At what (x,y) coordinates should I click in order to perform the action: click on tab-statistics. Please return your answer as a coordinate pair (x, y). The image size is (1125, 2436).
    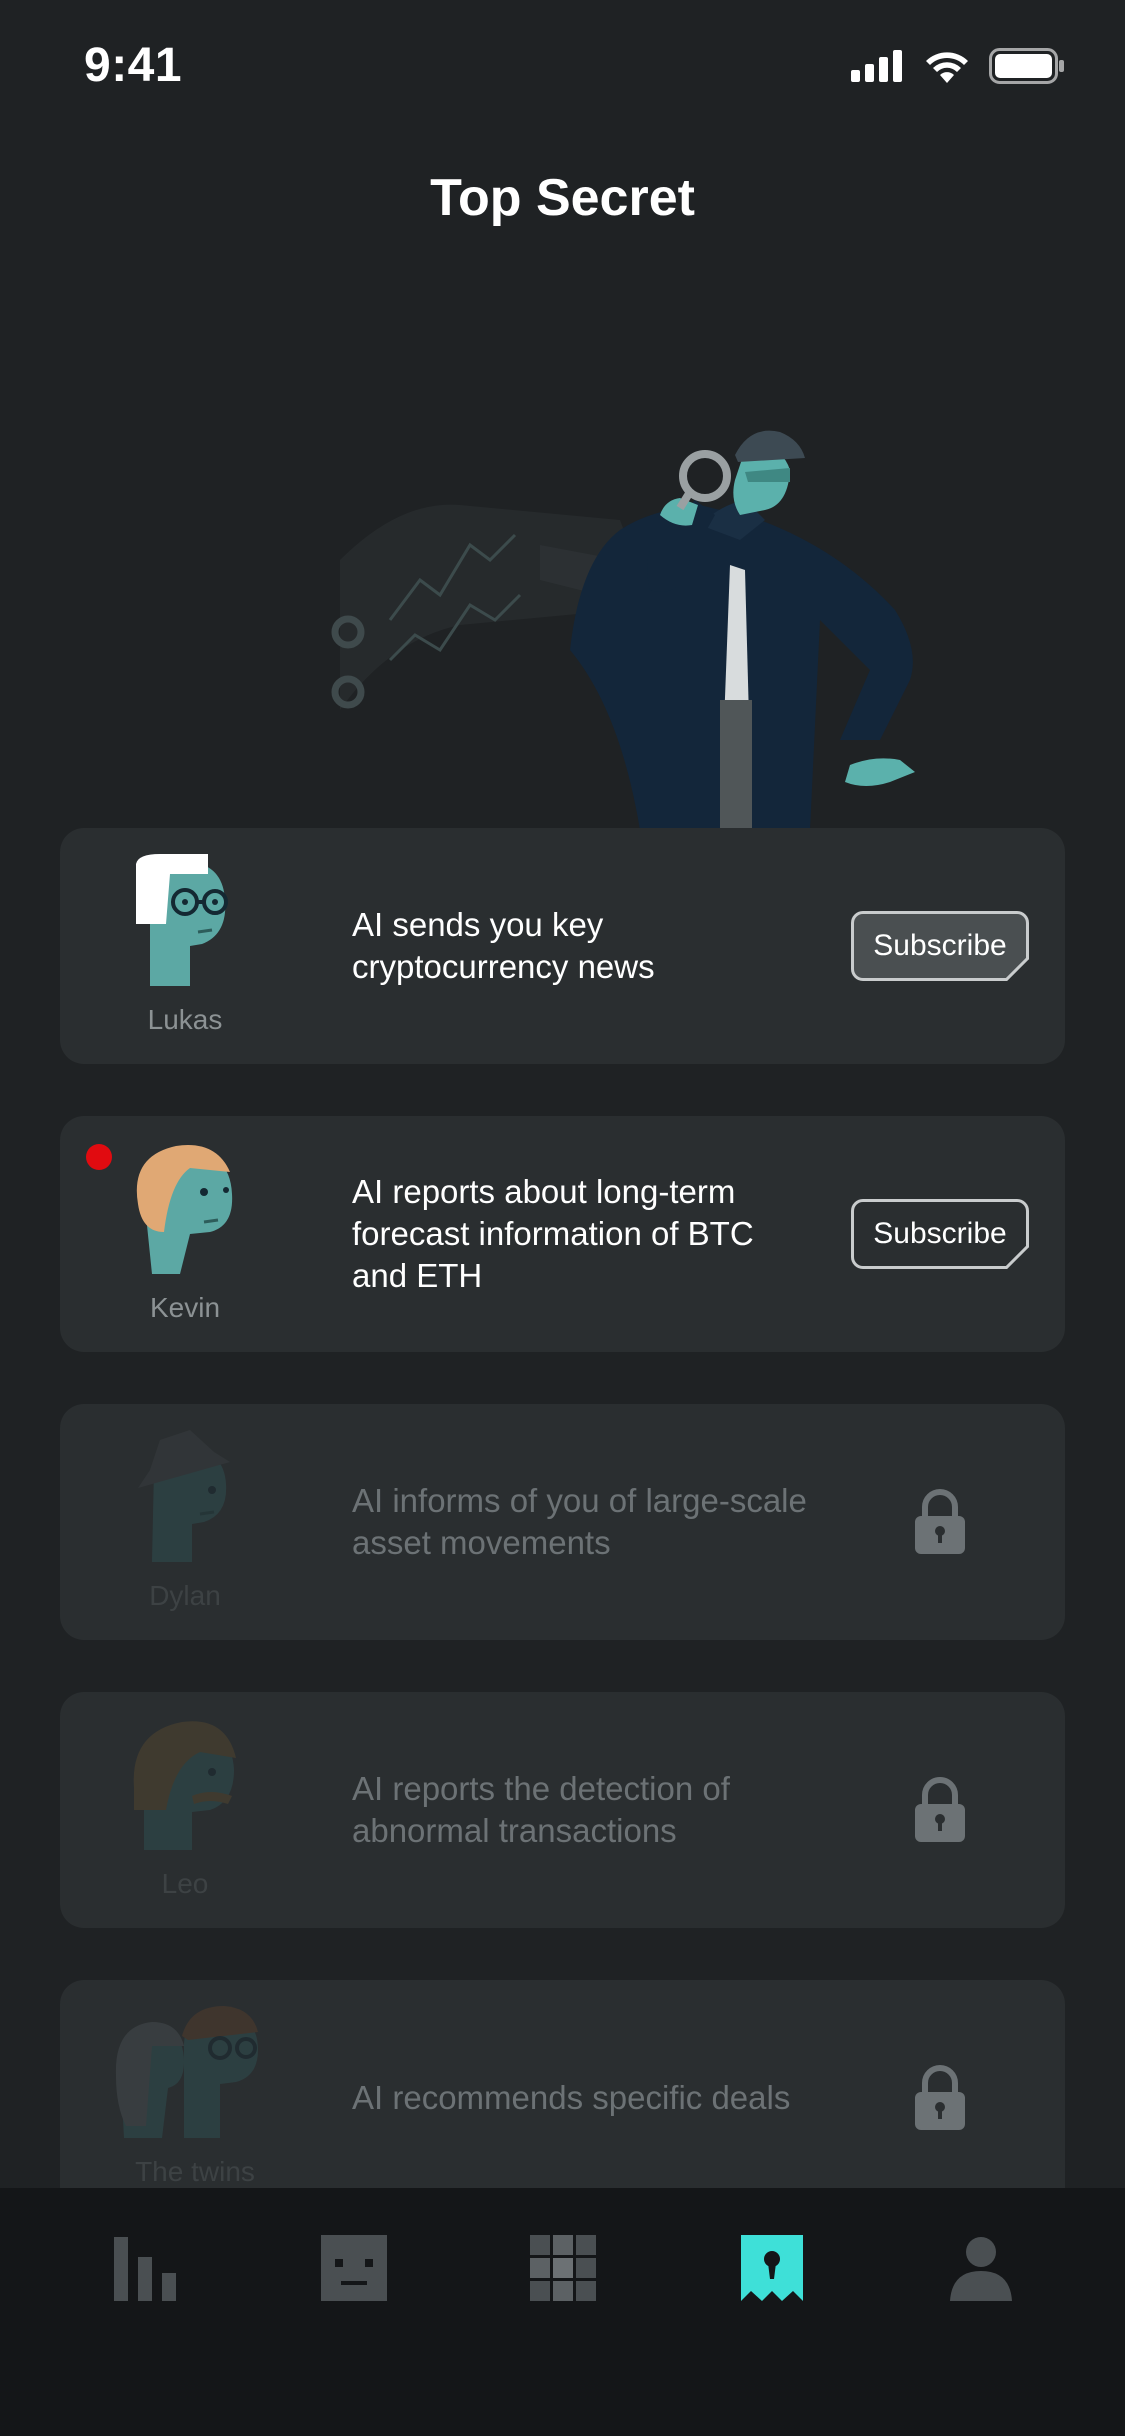
    Looking at the image, I should click on (145, 2268).